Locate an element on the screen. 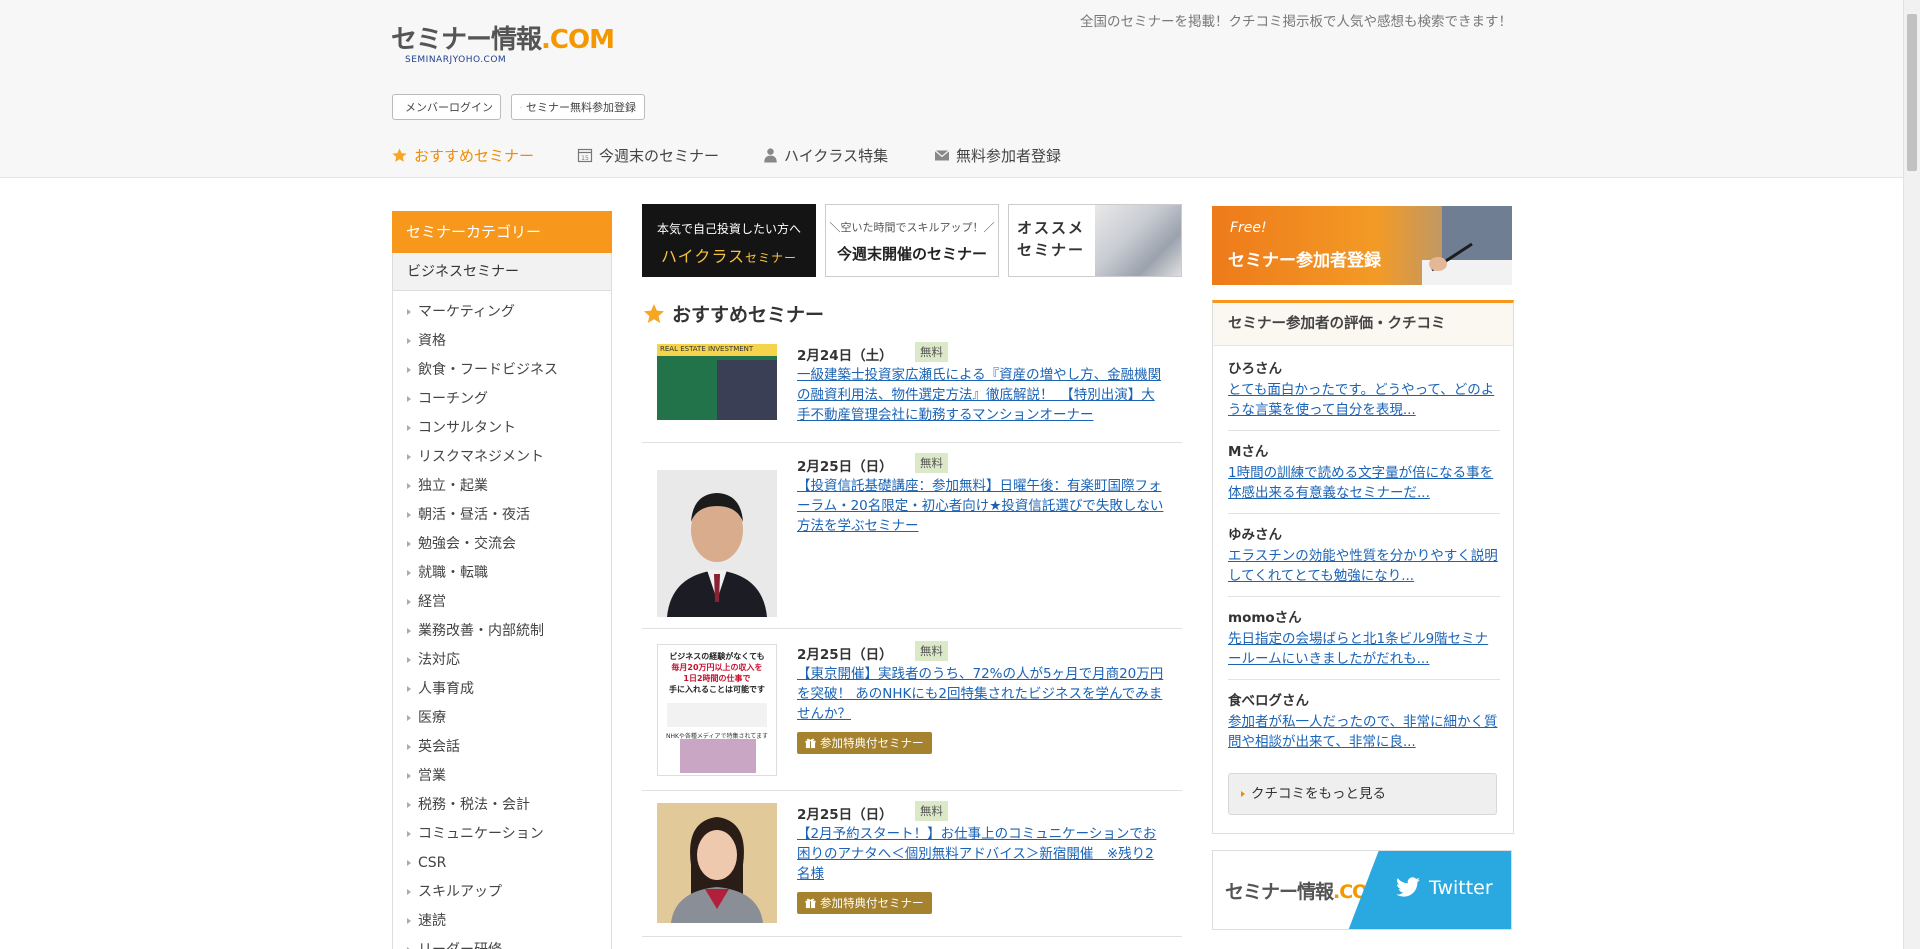 This screenshot has width=1920, height=949. nav-weekend: 15 今週末のセミナー is located at coordinates (648, 155).